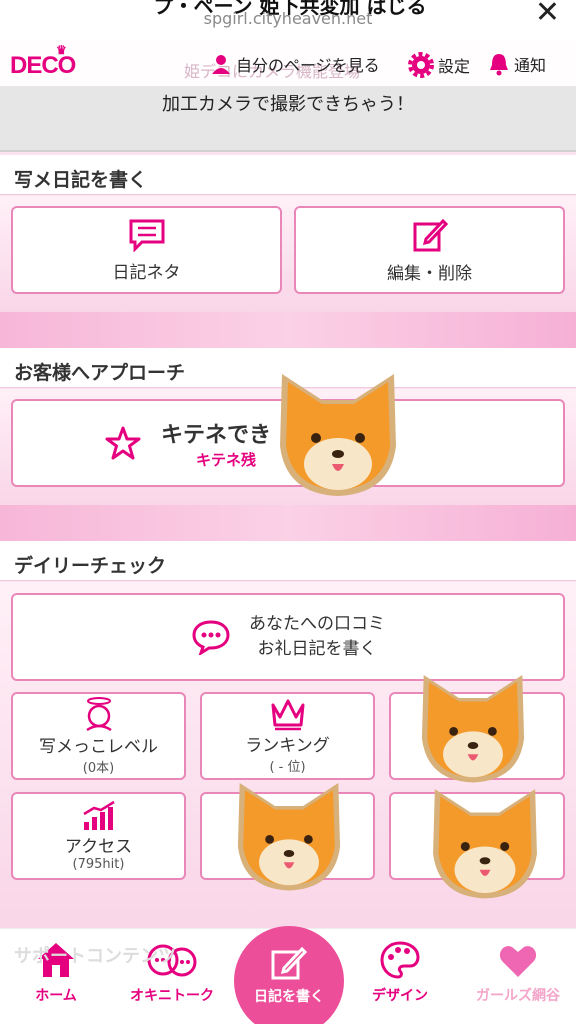  What do you see at coordinates (61, 50) in the screenshot?
I see `crown-icon: ♛` at bounding box center [61, 50].